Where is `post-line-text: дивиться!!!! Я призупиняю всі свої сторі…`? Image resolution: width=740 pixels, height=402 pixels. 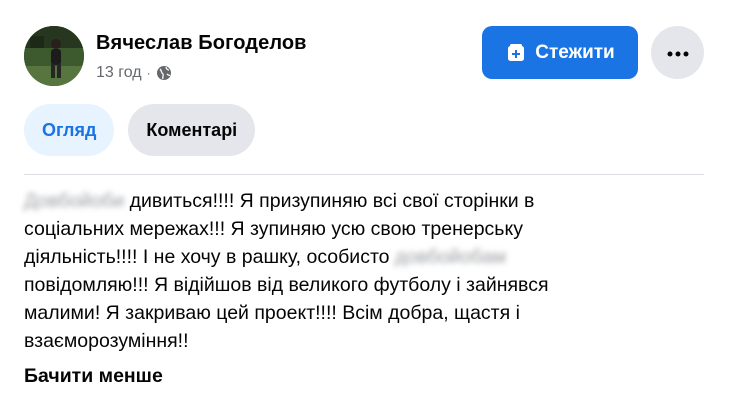 post-line-text: дивиться!!!! Я призупиняю всі свої сторі… is located at coordinates (329, 201).